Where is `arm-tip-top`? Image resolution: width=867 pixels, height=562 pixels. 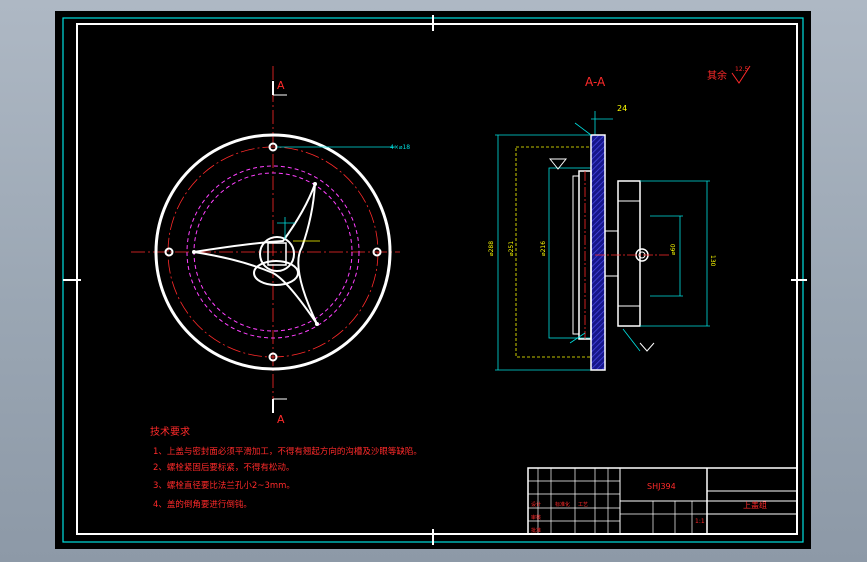
arm-tip-top is located at coordinates (315, 184).